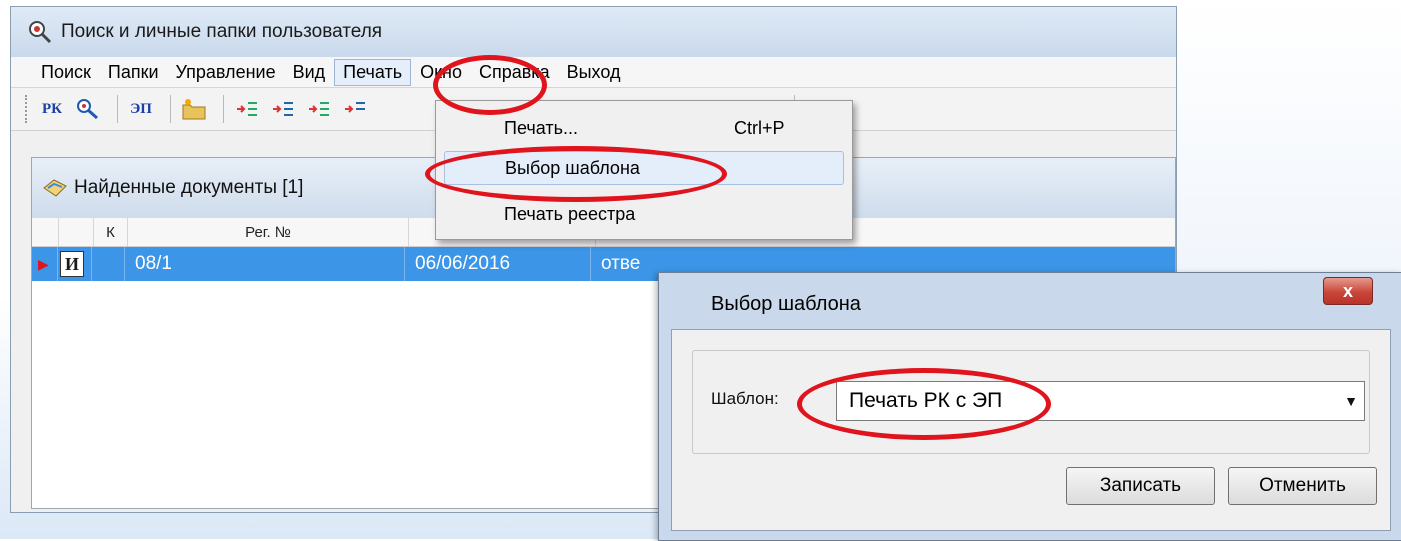 The height and width of the screenshot is (541, 1401). I want to click on window-title: Поиск и личные папки пользователя, so click(222, 31).